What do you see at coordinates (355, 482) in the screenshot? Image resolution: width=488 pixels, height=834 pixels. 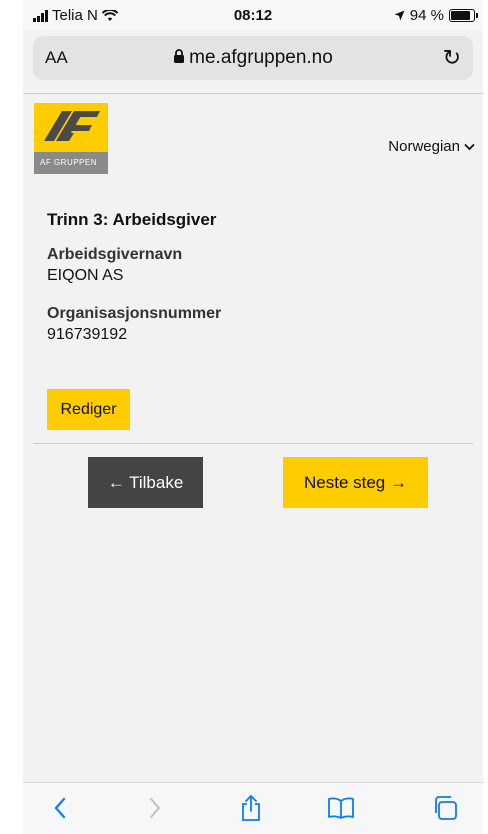 I see `next-step-button: Neste steg →` at bounding box center [355, 482].